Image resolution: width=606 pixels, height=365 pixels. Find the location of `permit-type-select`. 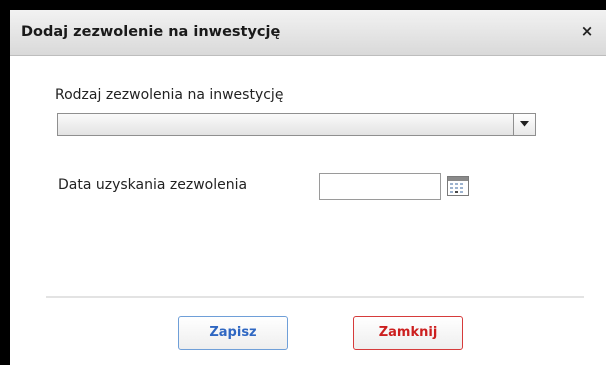

permit-type-select is located at coordinates (296, 124).